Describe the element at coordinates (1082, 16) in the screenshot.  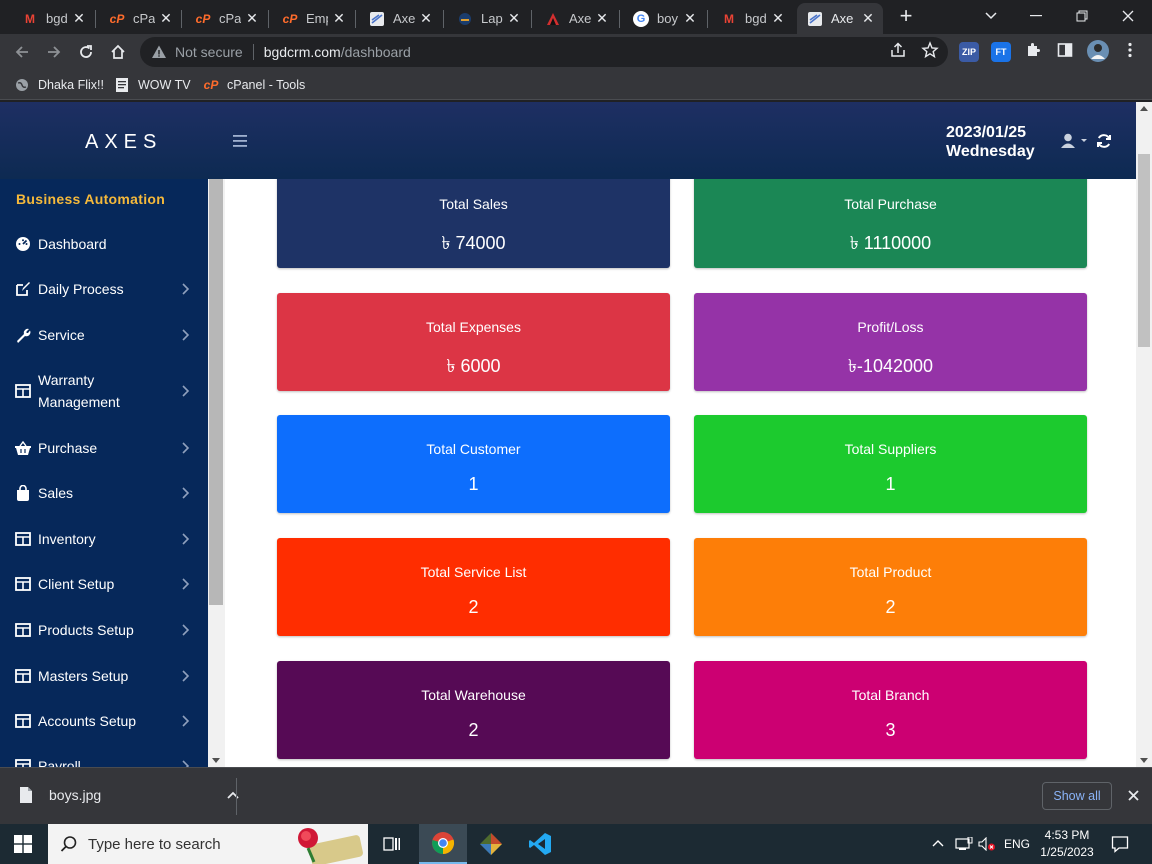
I see `restore-icon` at that location.